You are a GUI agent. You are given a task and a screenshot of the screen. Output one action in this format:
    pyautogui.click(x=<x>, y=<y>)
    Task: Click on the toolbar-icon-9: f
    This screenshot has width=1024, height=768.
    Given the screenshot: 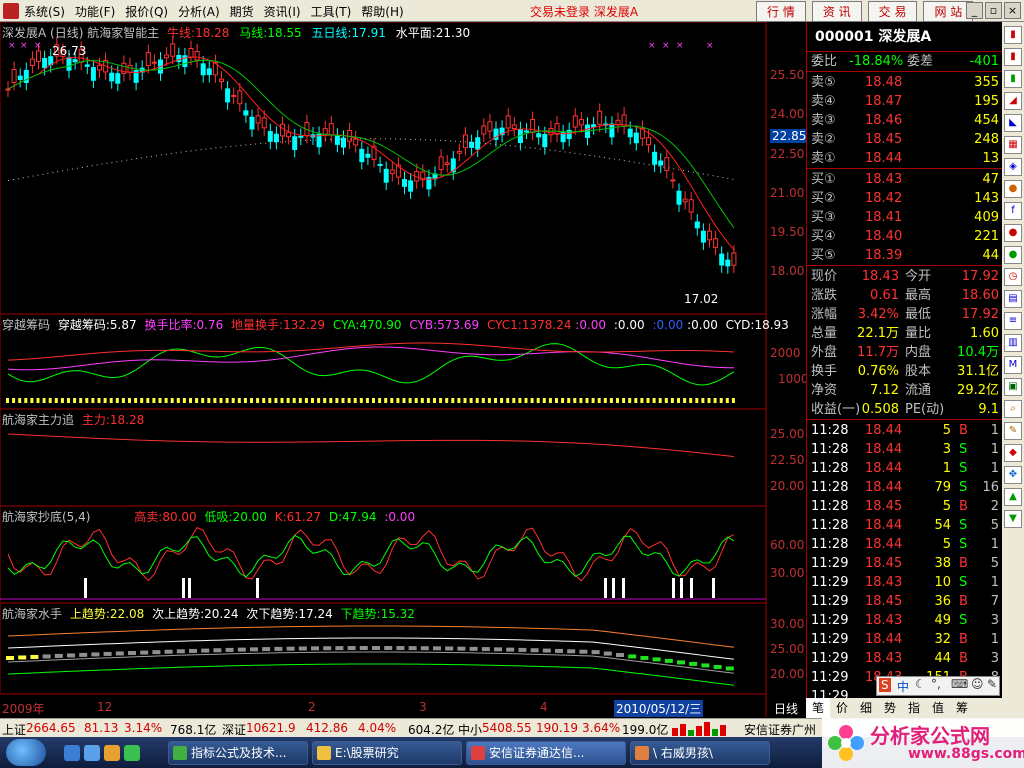 What is the action you would take?
    pyautogui.click(x=1013, y=211)
    